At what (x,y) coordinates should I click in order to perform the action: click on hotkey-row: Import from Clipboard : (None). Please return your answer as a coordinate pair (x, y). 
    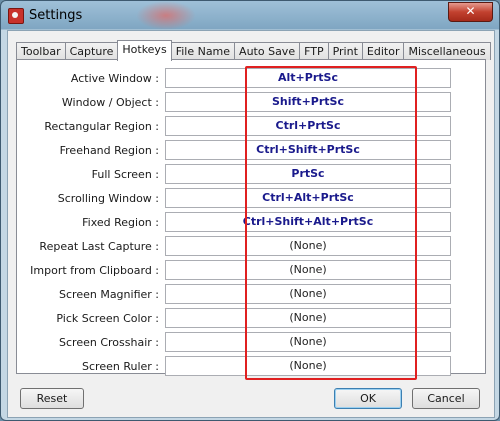
    Looking at the image, I should click on (251, 271).